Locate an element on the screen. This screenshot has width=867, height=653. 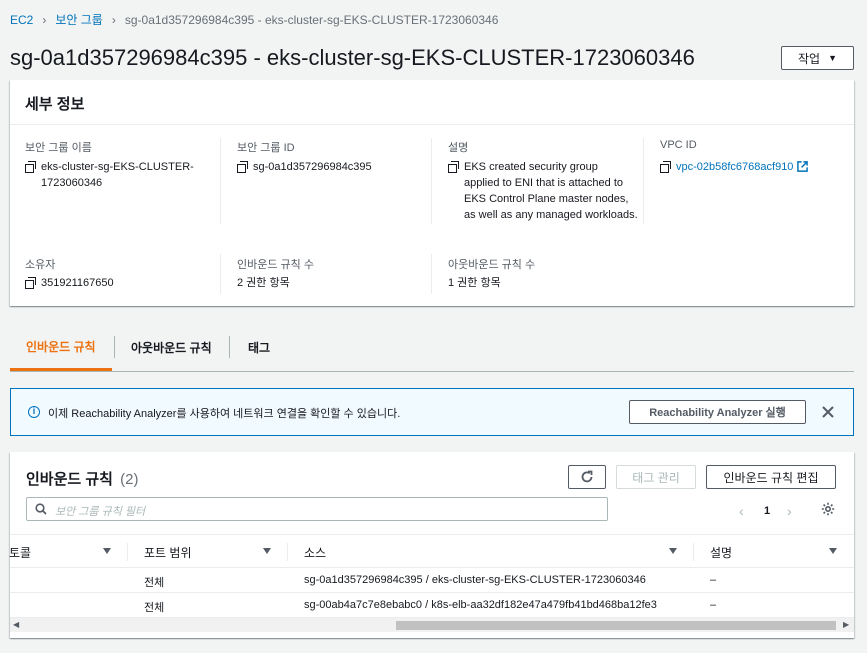
description-line: EKS created security group is located at coordinates (531, 167).